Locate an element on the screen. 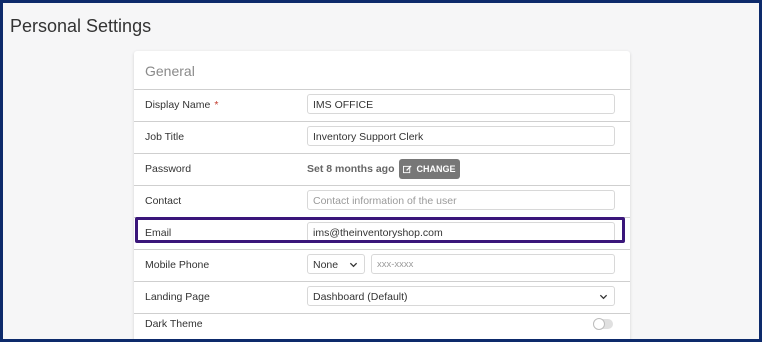 Image resolution: width=762 pixels, height=342 pixels. landing-page-label: Landing Page is located at coordinates (177, 297).